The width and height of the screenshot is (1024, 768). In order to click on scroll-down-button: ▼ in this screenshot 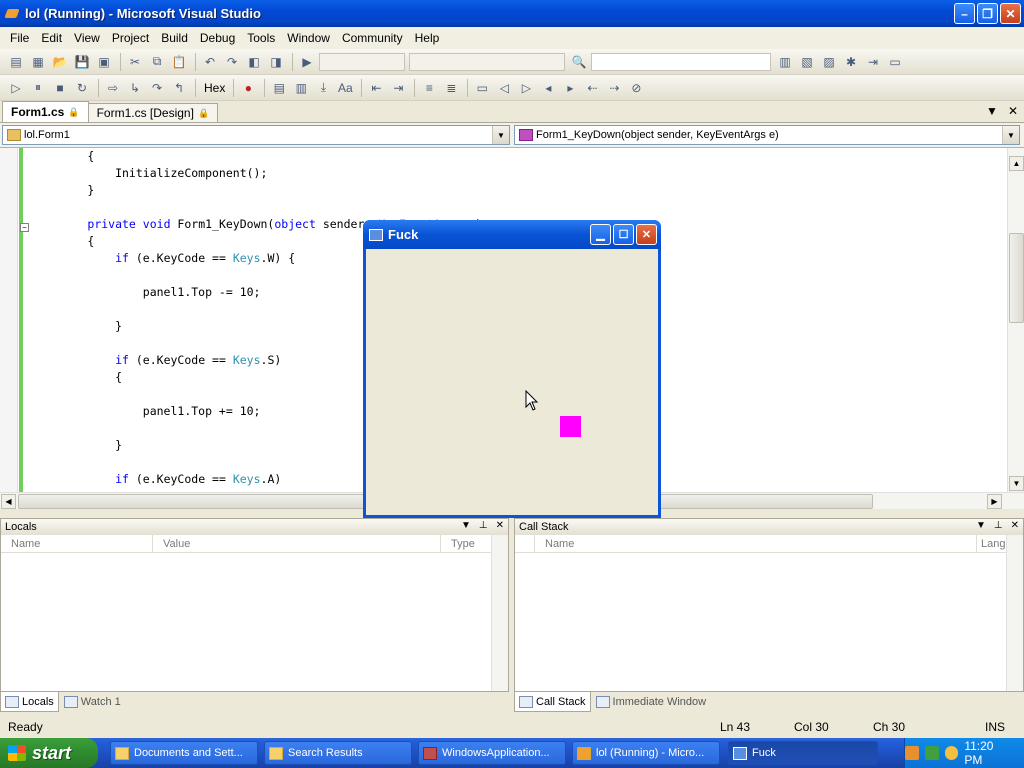, I will do `click(1016, 483)`.